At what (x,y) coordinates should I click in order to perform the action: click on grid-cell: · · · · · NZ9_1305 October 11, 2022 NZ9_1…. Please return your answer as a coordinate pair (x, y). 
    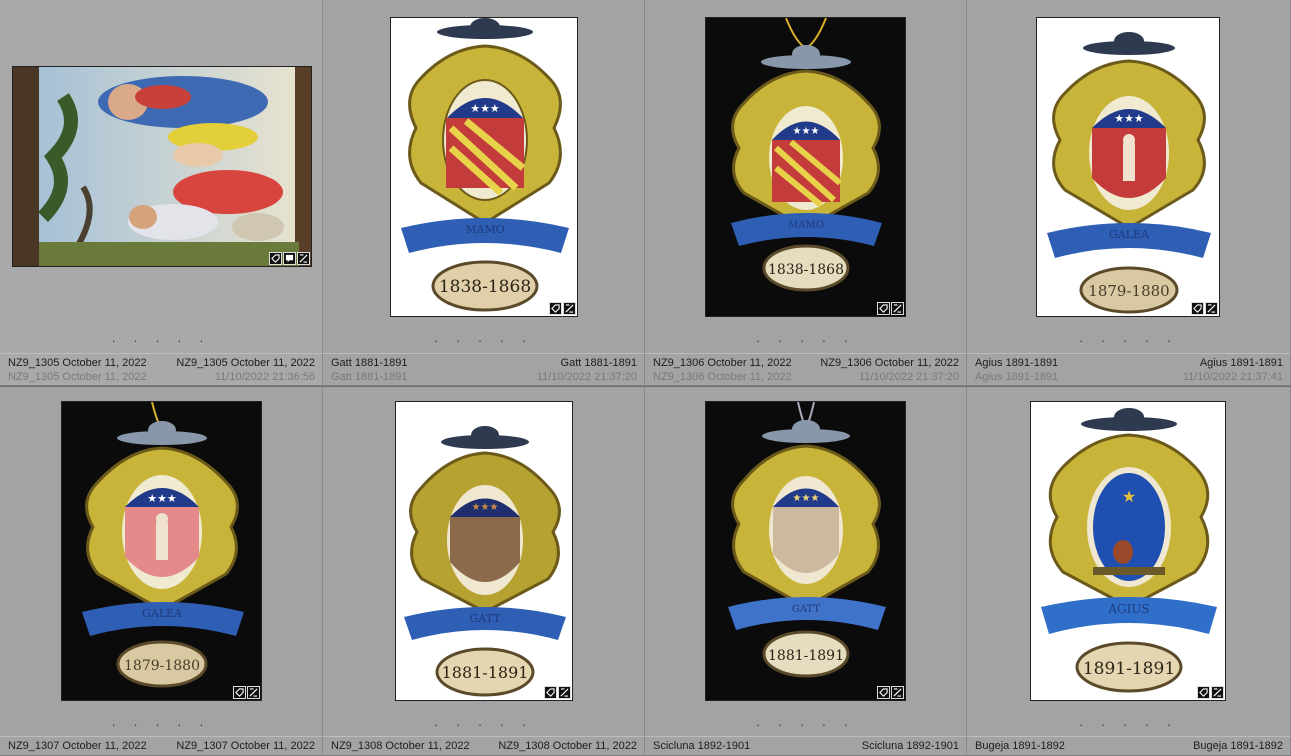
    Looking at the image, I should click on (161, 193).